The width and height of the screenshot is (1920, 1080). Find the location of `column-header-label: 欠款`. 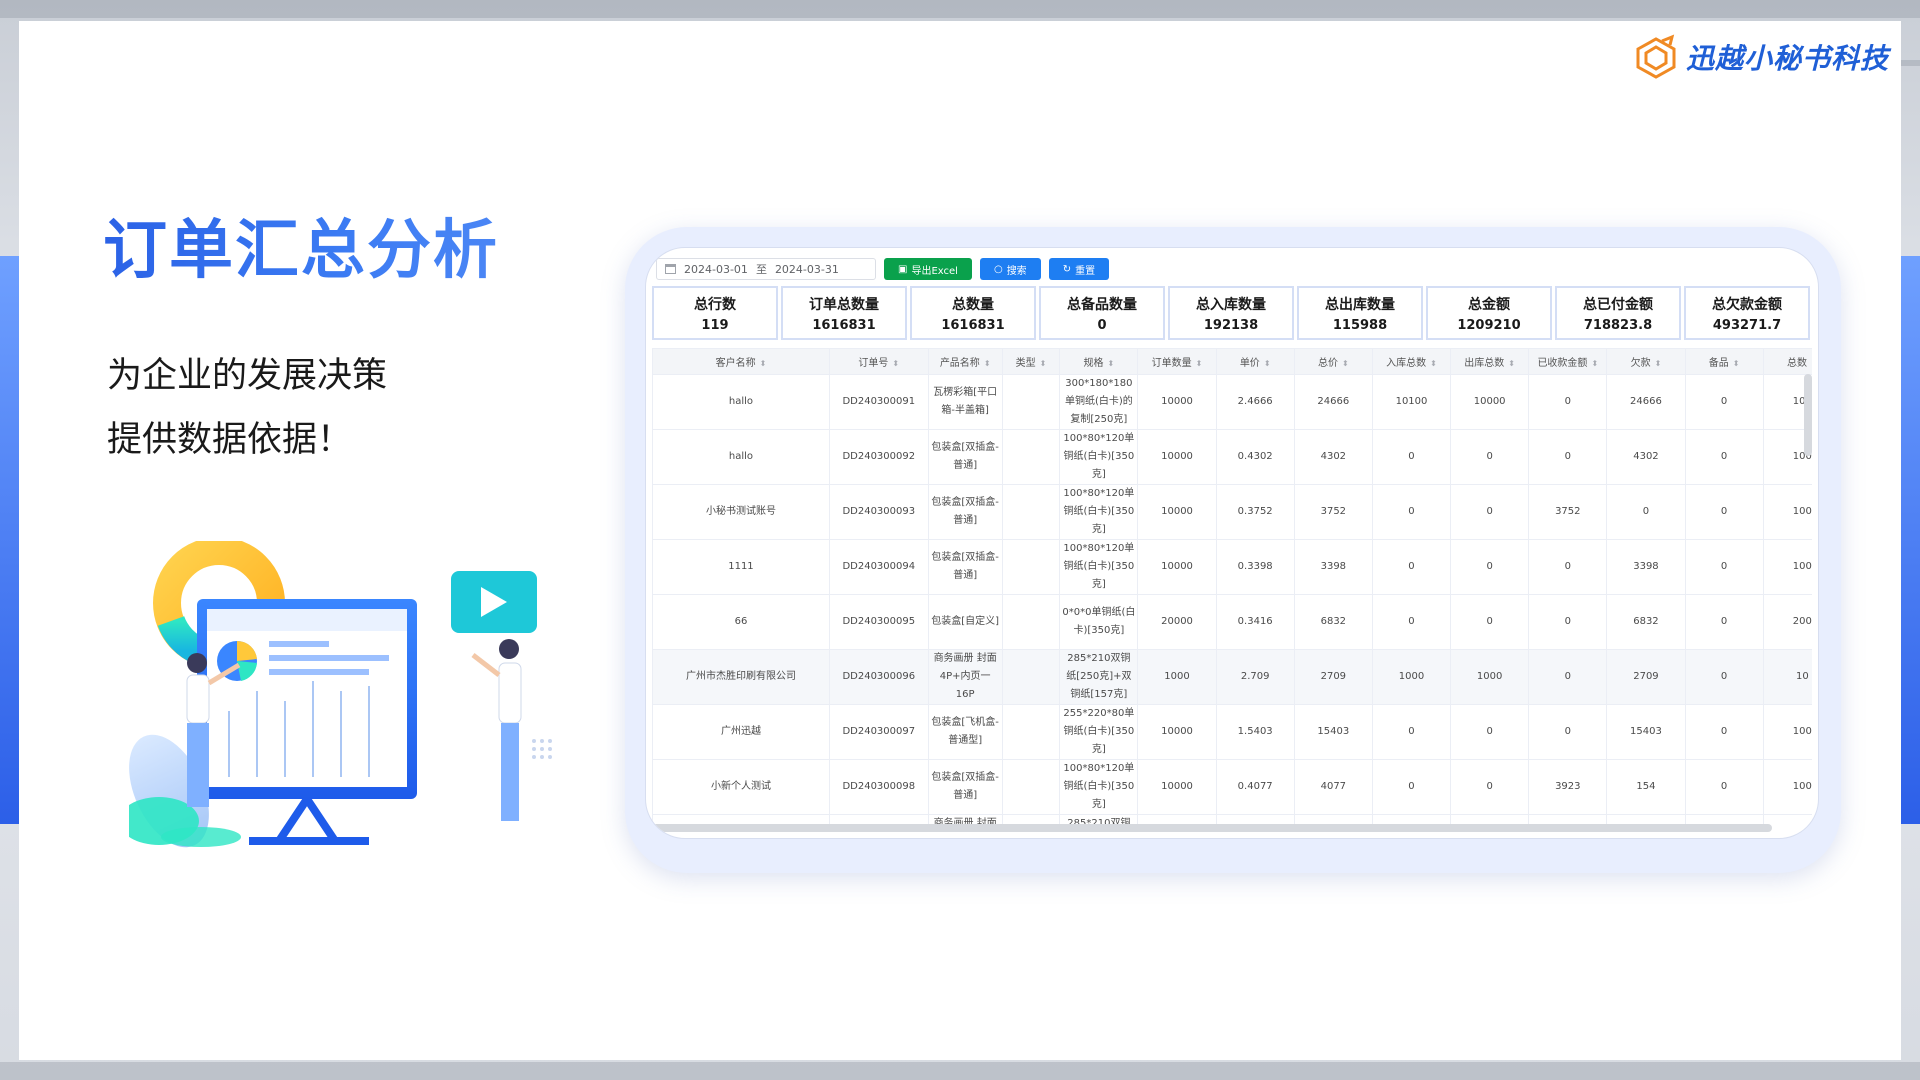

column-header-label: 欠款 is located at coordinates (1640, 363).